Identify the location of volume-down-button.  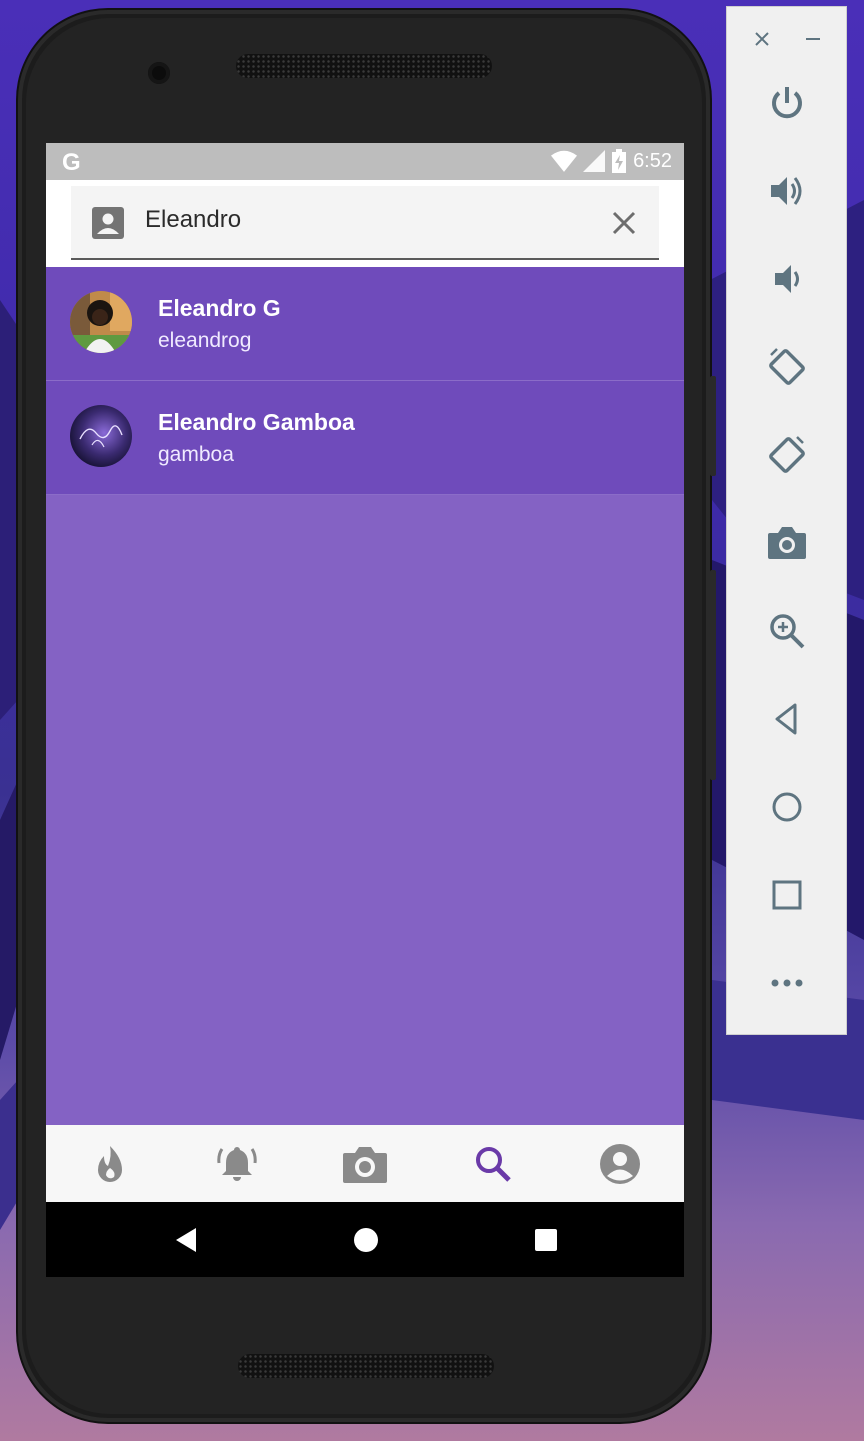
(787, 279).